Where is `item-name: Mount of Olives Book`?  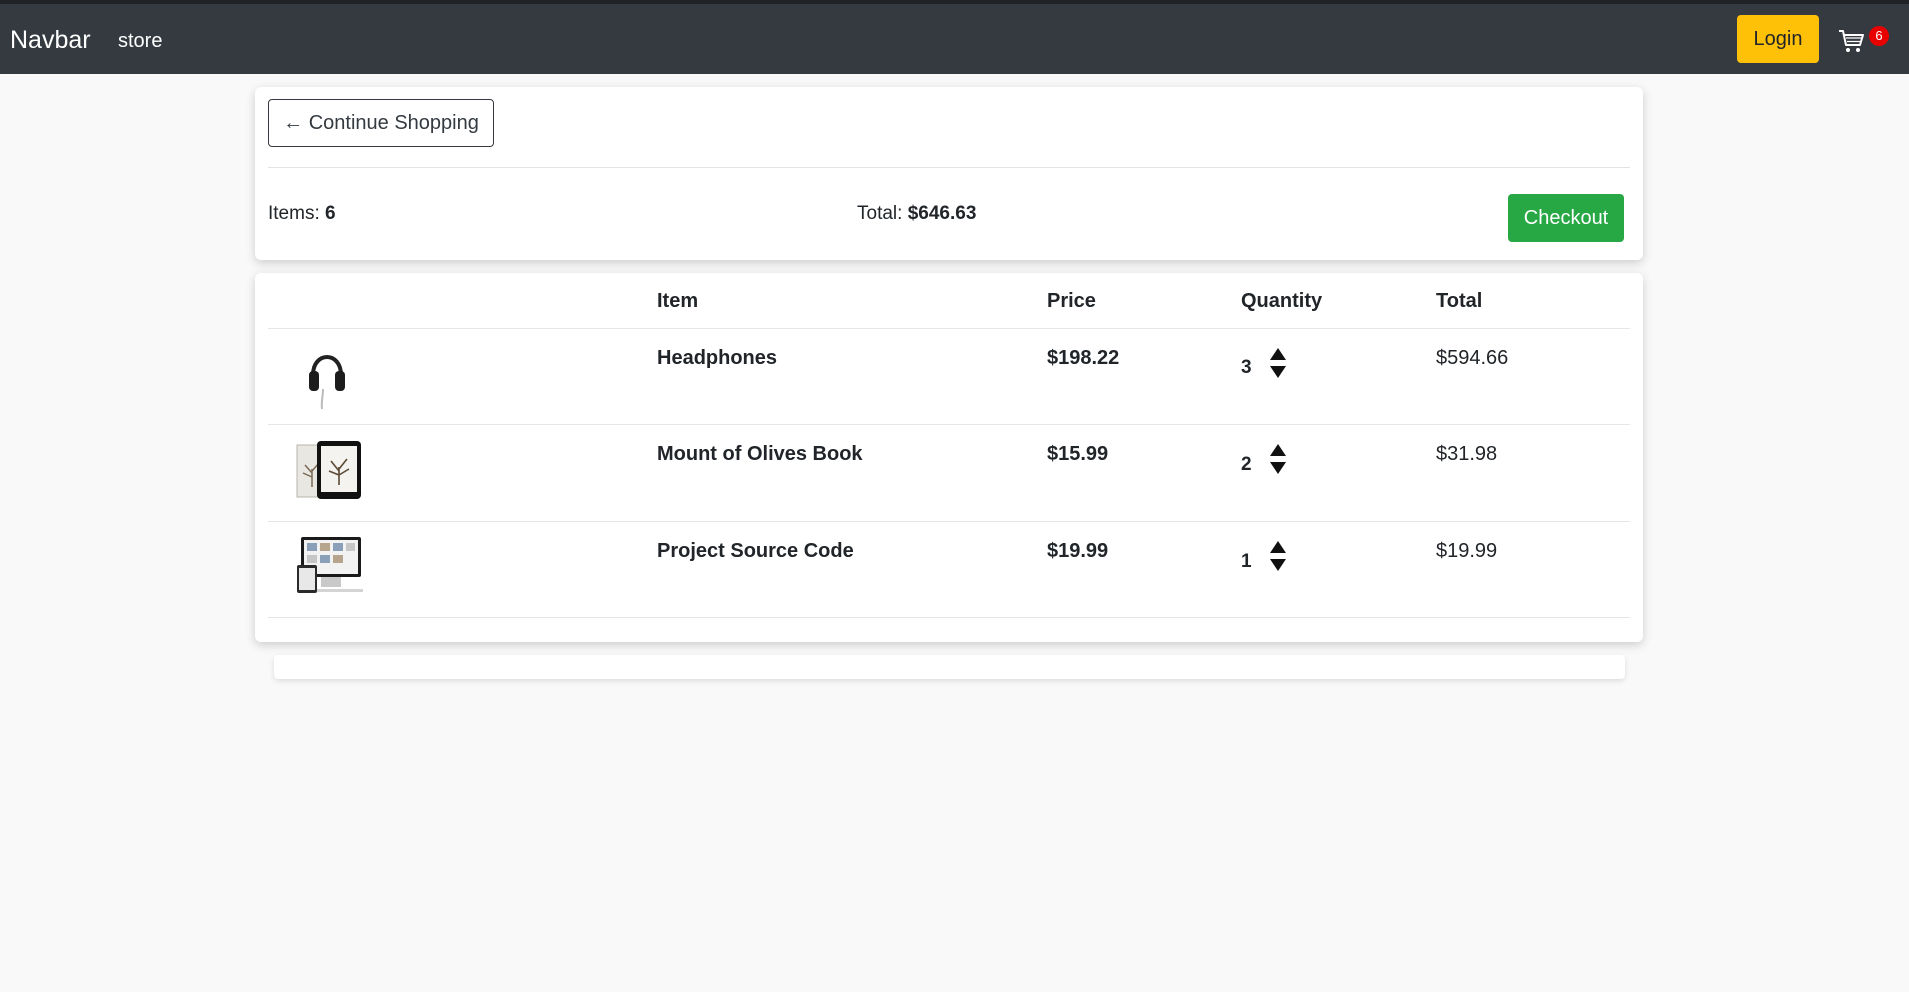
item-name: Mount of Olives Book is located at coordinates (760, 454).